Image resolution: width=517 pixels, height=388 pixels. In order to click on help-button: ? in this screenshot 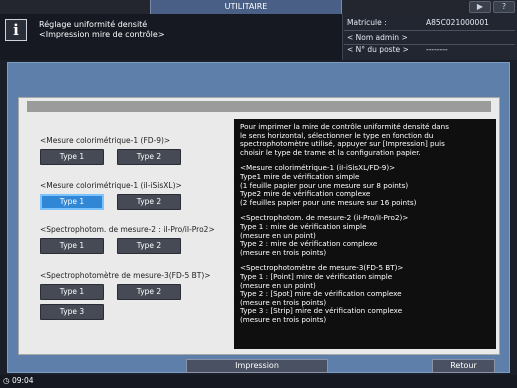, I will do `click(504, 7)`.